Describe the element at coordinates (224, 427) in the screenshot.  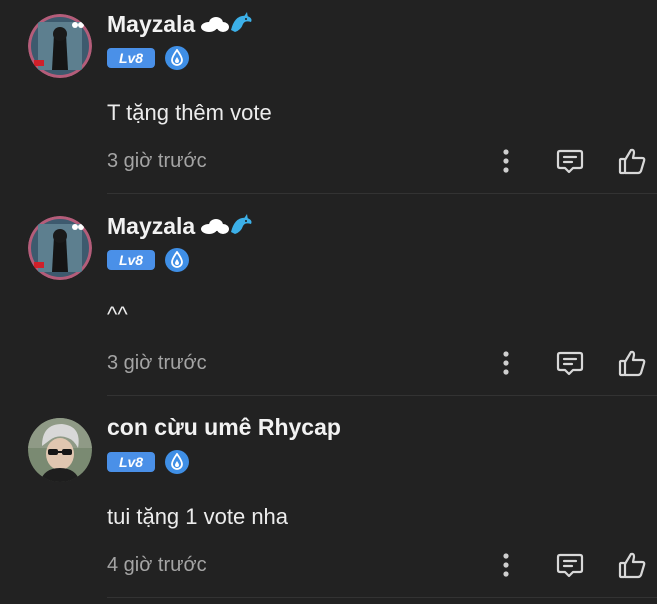
I see `username: con cừu umê Rhycap` at that location.